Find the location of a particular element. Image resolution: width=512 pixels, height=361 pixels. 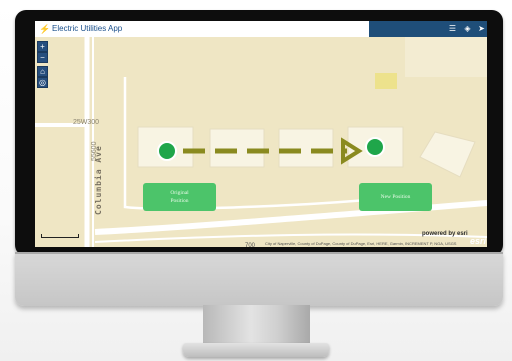

bottom-label: 700 is located at coordinates (250, 245).